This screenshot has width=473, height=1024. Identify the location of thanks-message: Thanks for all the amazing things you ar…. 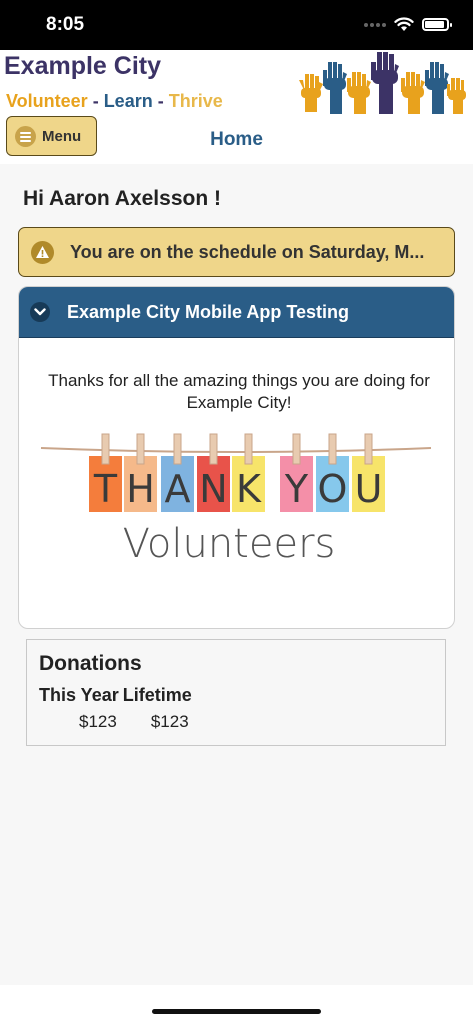
(239, 391).